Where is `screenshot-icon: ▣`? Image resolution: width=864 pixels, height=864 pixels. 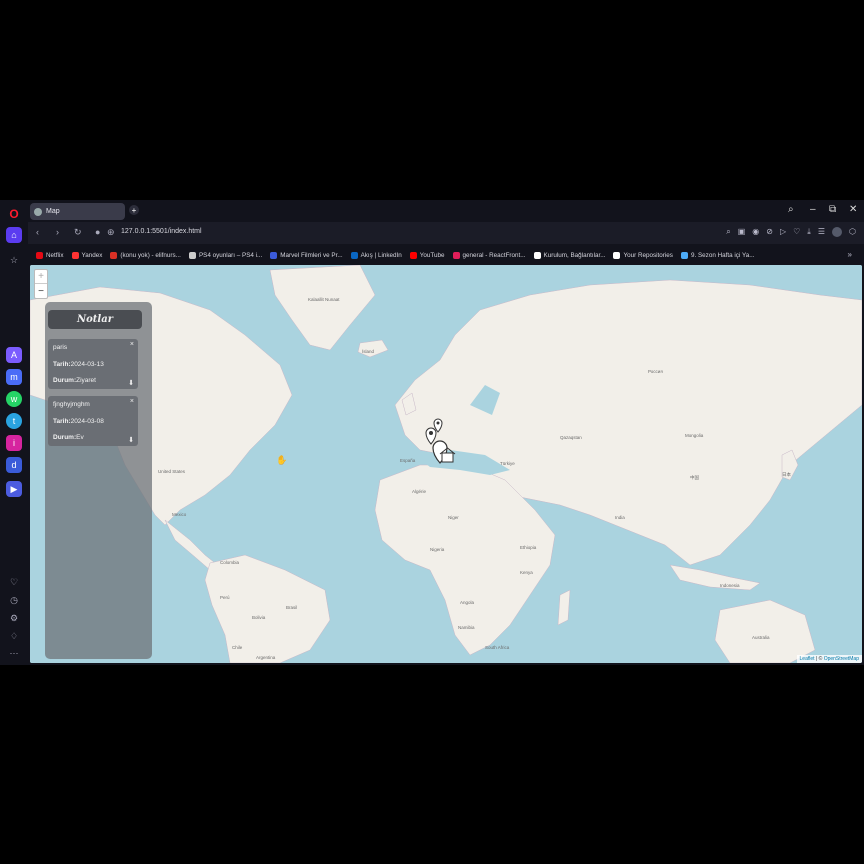
screenshot-icon: ▣ is located at coordinates (742, 232).